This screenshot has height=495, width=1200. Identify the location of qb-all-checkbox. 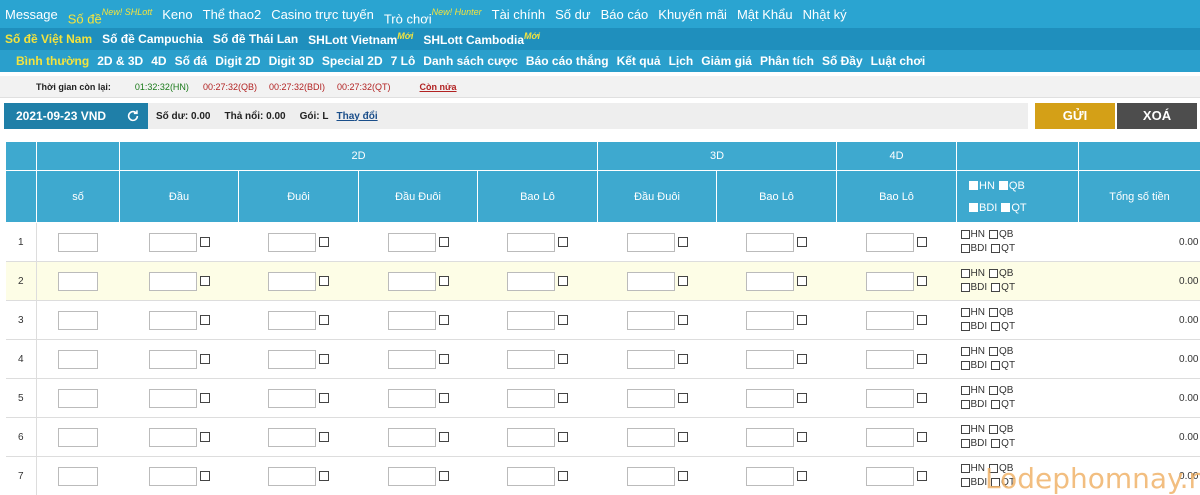
(1003, 186).